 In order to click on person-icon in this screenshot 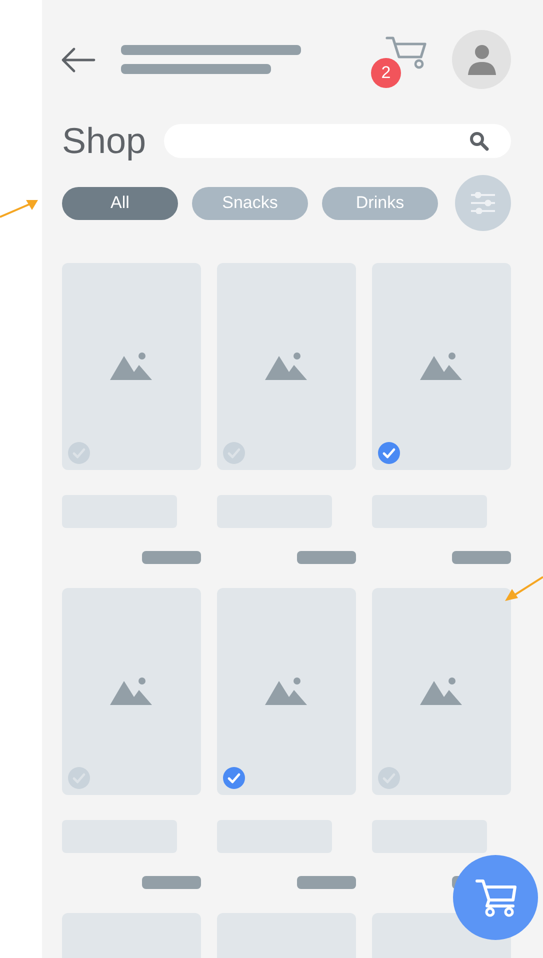, I will do `click(482, 60)`.